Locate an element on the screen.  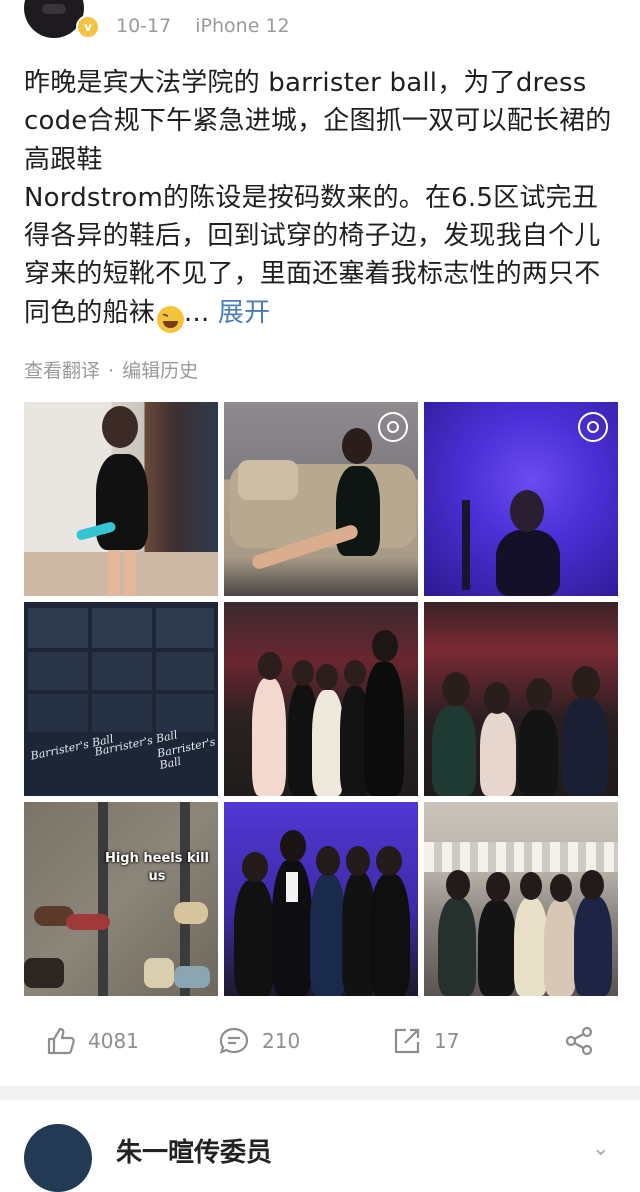
like-button: 4081 is located at coordinates (92, 1041).